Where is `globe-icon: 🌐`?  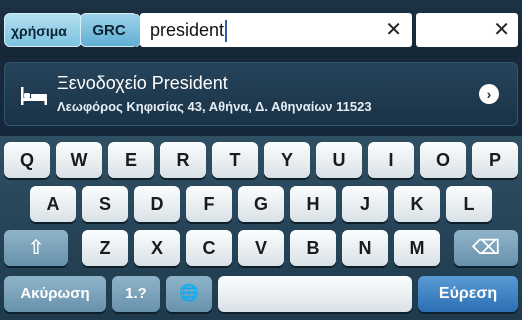 globe-icon: 🌐 is located at coordinates (189, 294).